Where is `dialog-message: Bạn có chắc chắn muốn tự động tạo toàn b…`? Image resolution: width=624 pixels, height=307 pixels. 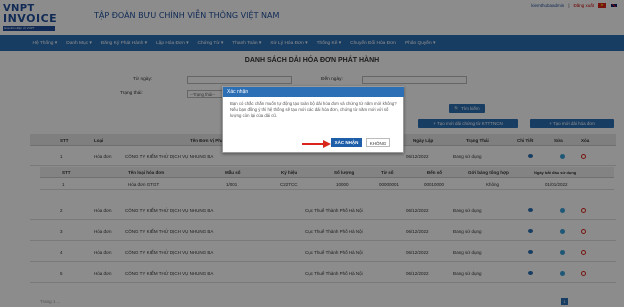
dialog-message: Bạn có chắc chắn muốn tự động tạo toàn b… is located at coordinates (313, 109).